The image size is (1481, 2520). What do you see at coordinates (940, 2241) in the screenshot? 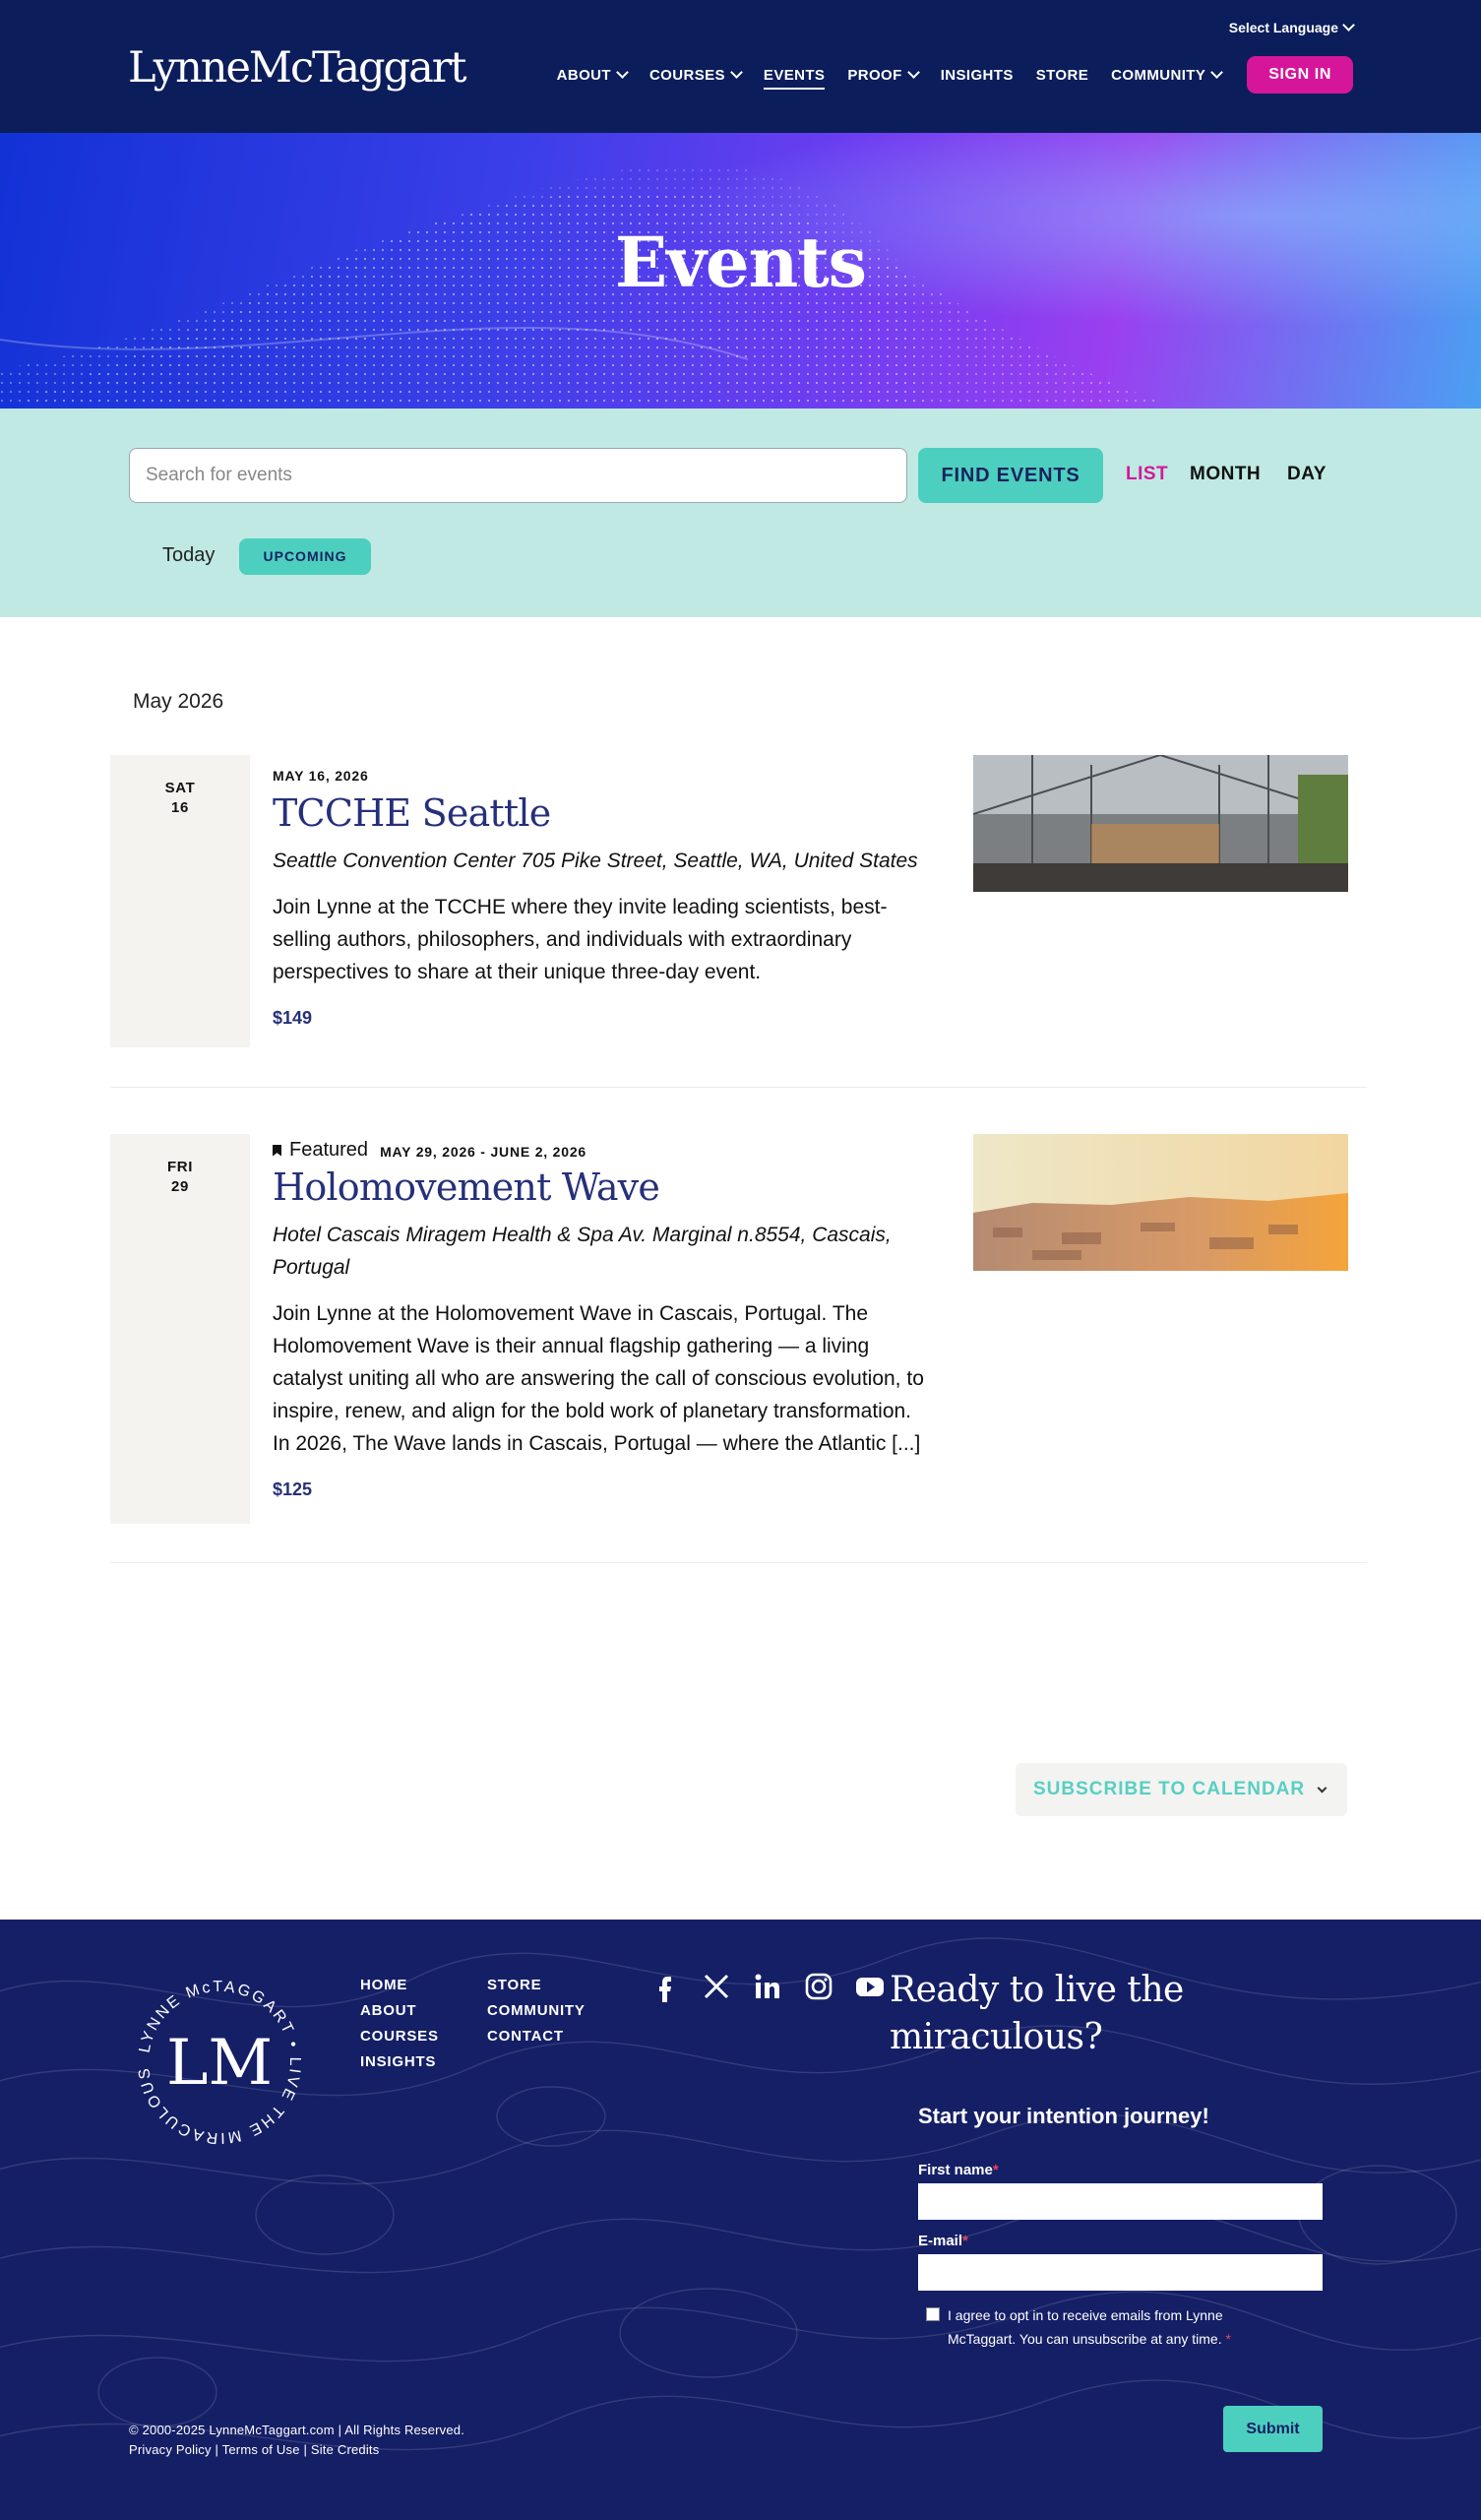
I see `label-text: E-mail` at bounding box center [940, 2241].